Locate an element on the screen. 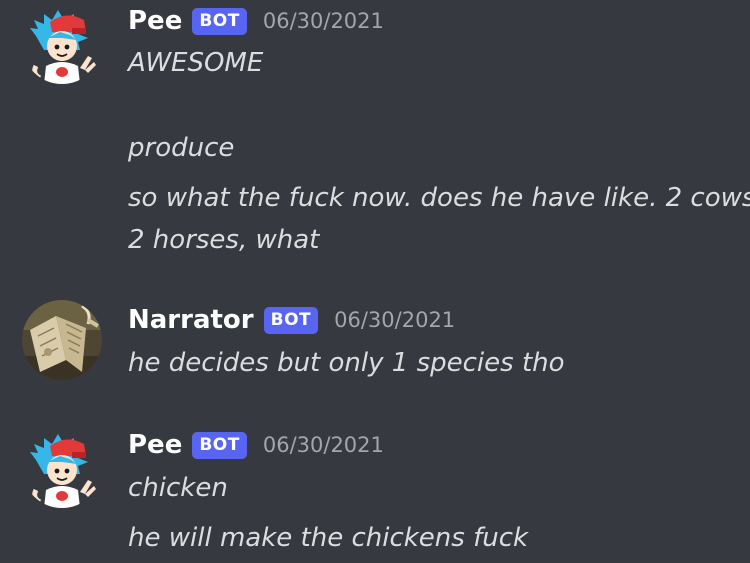  message-text: chicken is located at coordinates (178, 488).